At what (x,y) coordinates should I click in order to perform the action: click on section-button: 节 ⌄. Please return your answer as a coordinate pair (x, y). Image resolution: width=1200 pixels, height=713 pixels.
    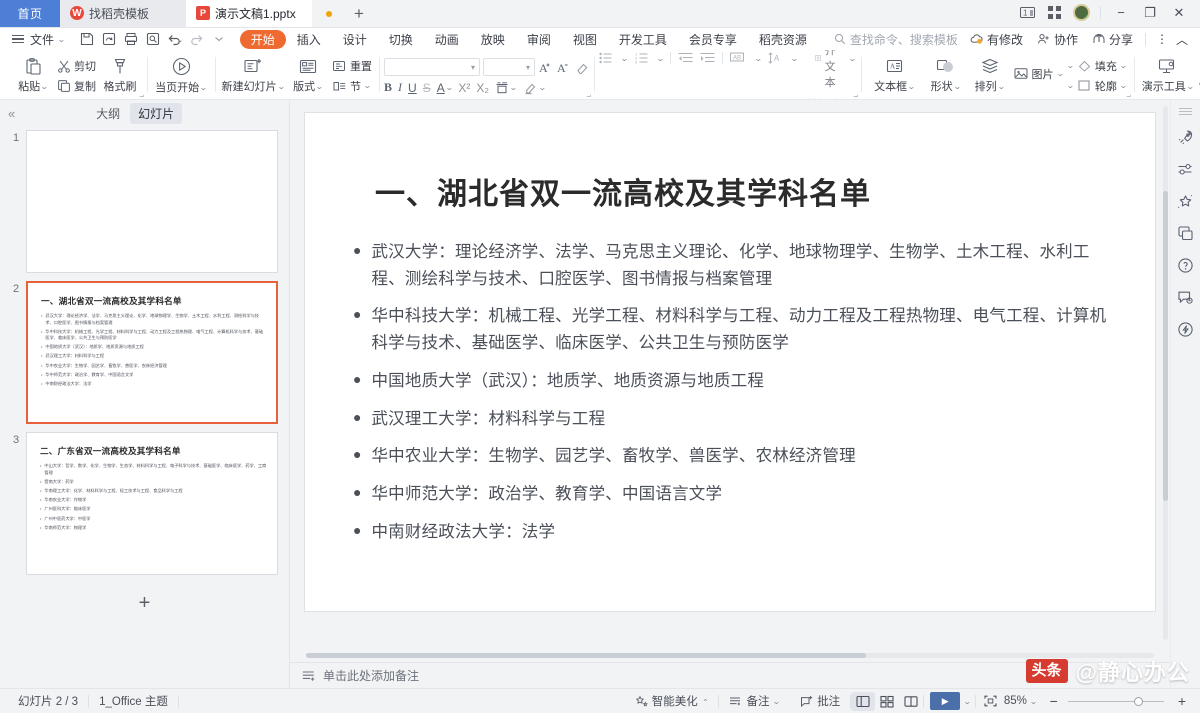
    Looking at the image, I should click on (352, 86).